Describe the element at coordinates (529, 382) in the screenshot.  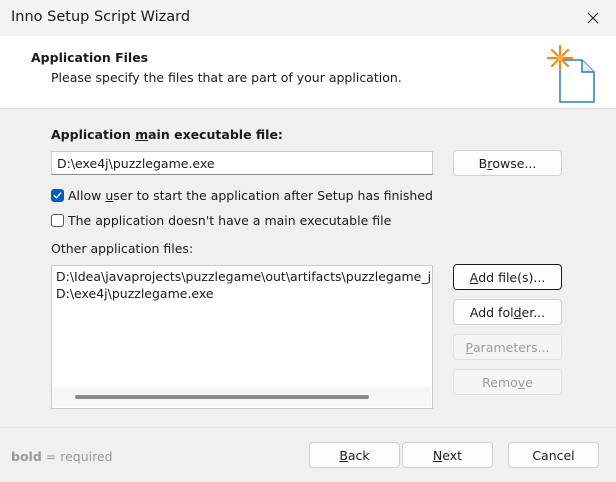
I see `remove-label-part: e` at that location.